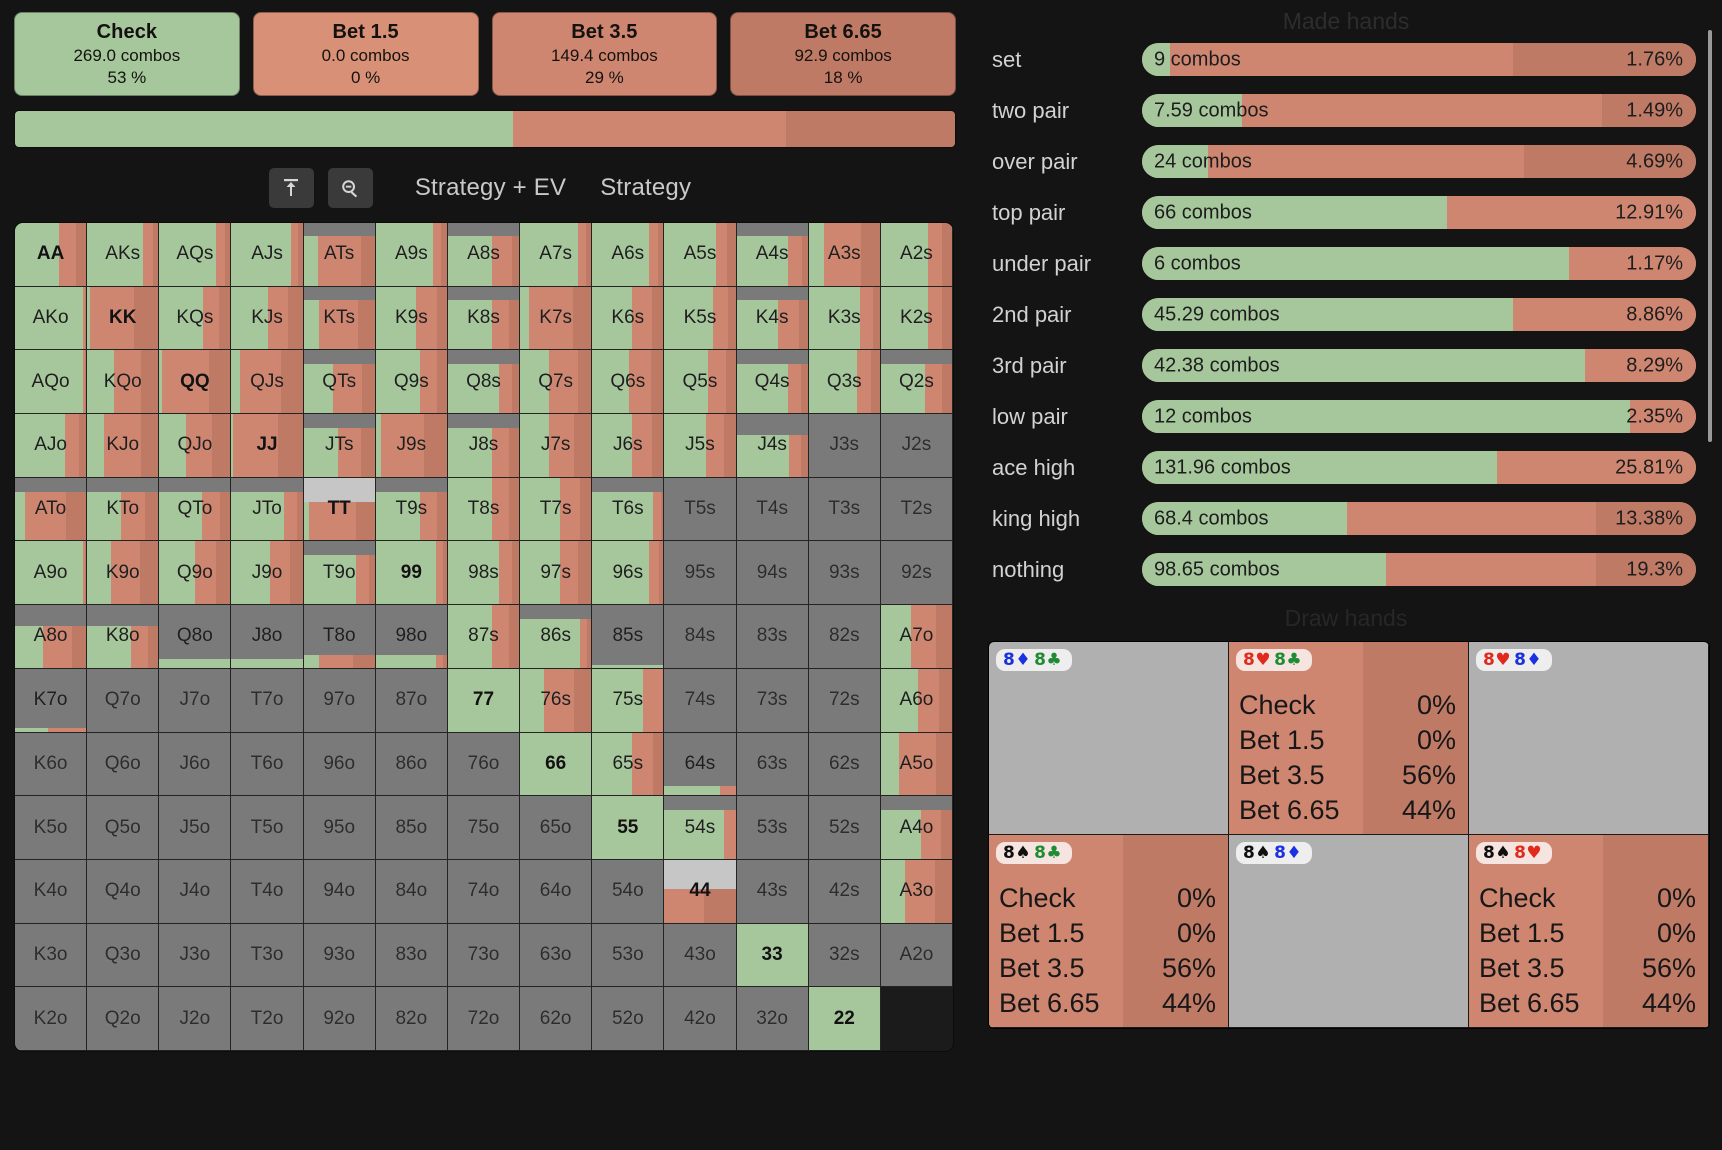 This screenshot has height=1150, width=1722. I want to click on matrix-cell-Q8s: Q8s, so click(484, 382).